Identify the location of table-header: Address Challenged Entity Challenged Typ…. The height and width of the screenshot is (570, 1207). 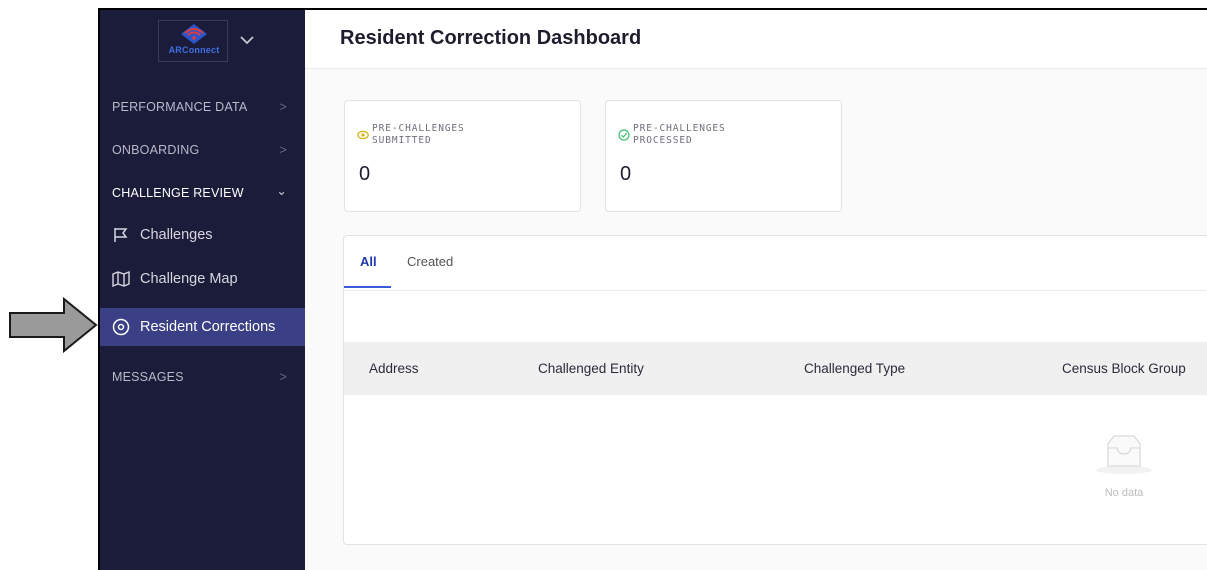
(775, 368).